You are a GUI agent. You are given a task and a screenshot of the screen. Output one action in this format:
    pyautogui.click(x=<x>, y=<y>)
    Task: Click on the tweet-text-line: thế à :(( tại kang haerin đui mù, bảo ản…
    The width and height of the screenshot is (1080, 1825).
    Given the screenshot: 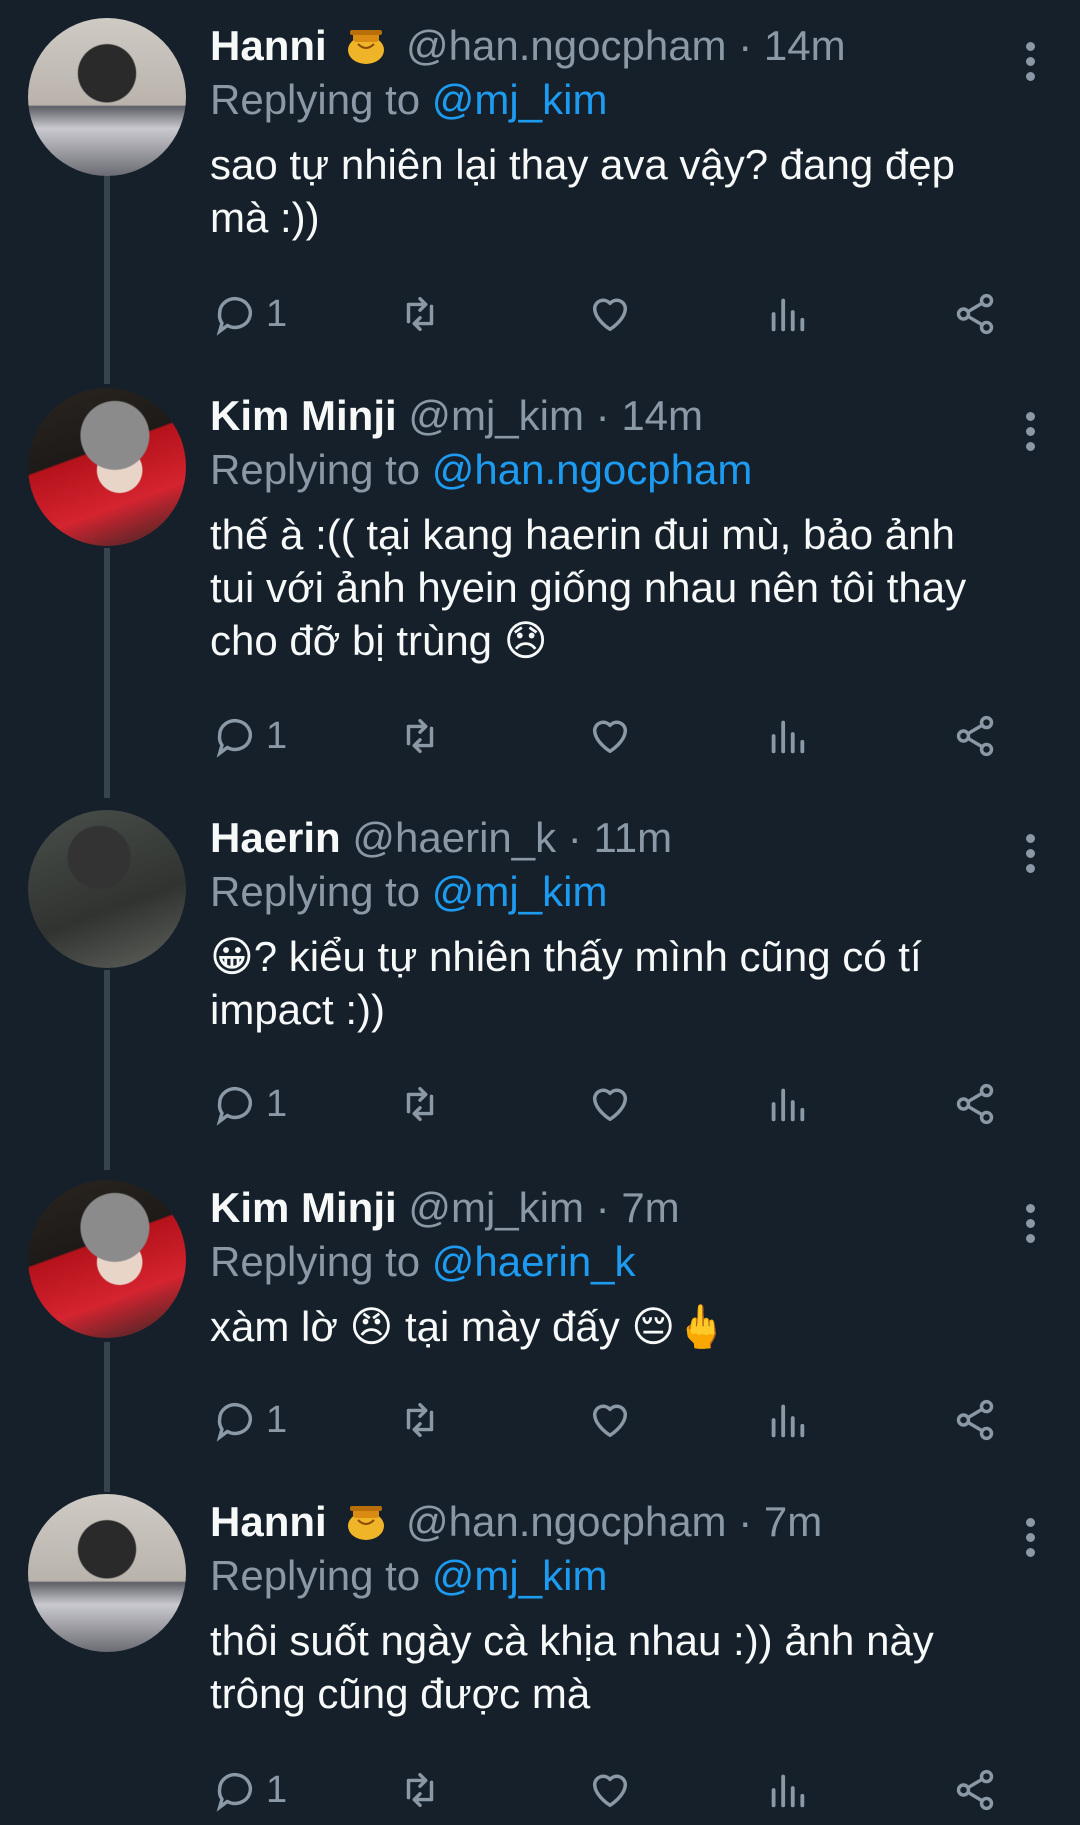 What is the action you would take?
    pyautogui.click(x=582, y=534)
    